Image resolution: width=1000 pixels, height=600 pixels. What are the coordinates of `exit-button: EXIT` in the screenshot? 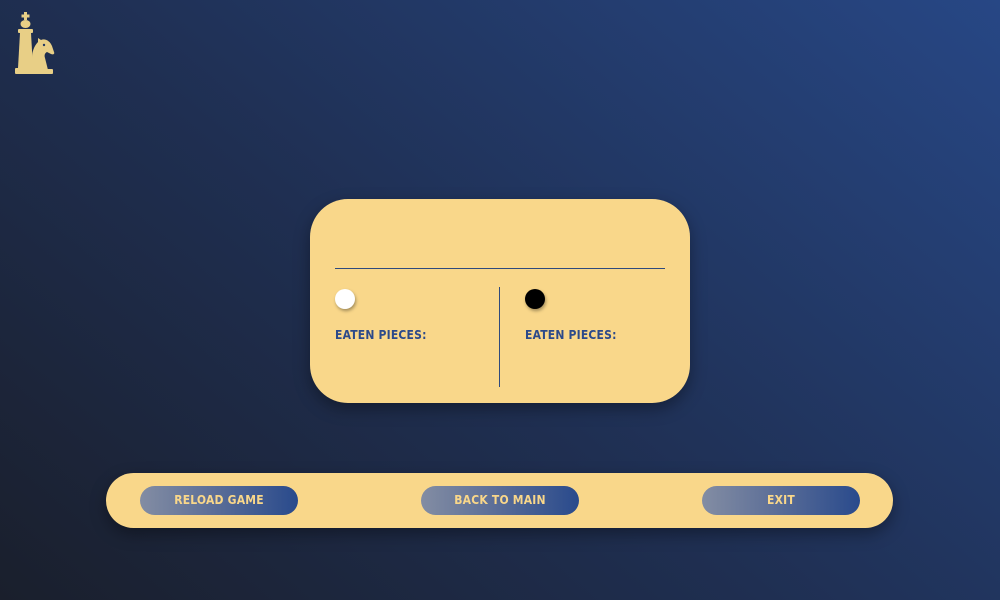 It's located at (781, 500).